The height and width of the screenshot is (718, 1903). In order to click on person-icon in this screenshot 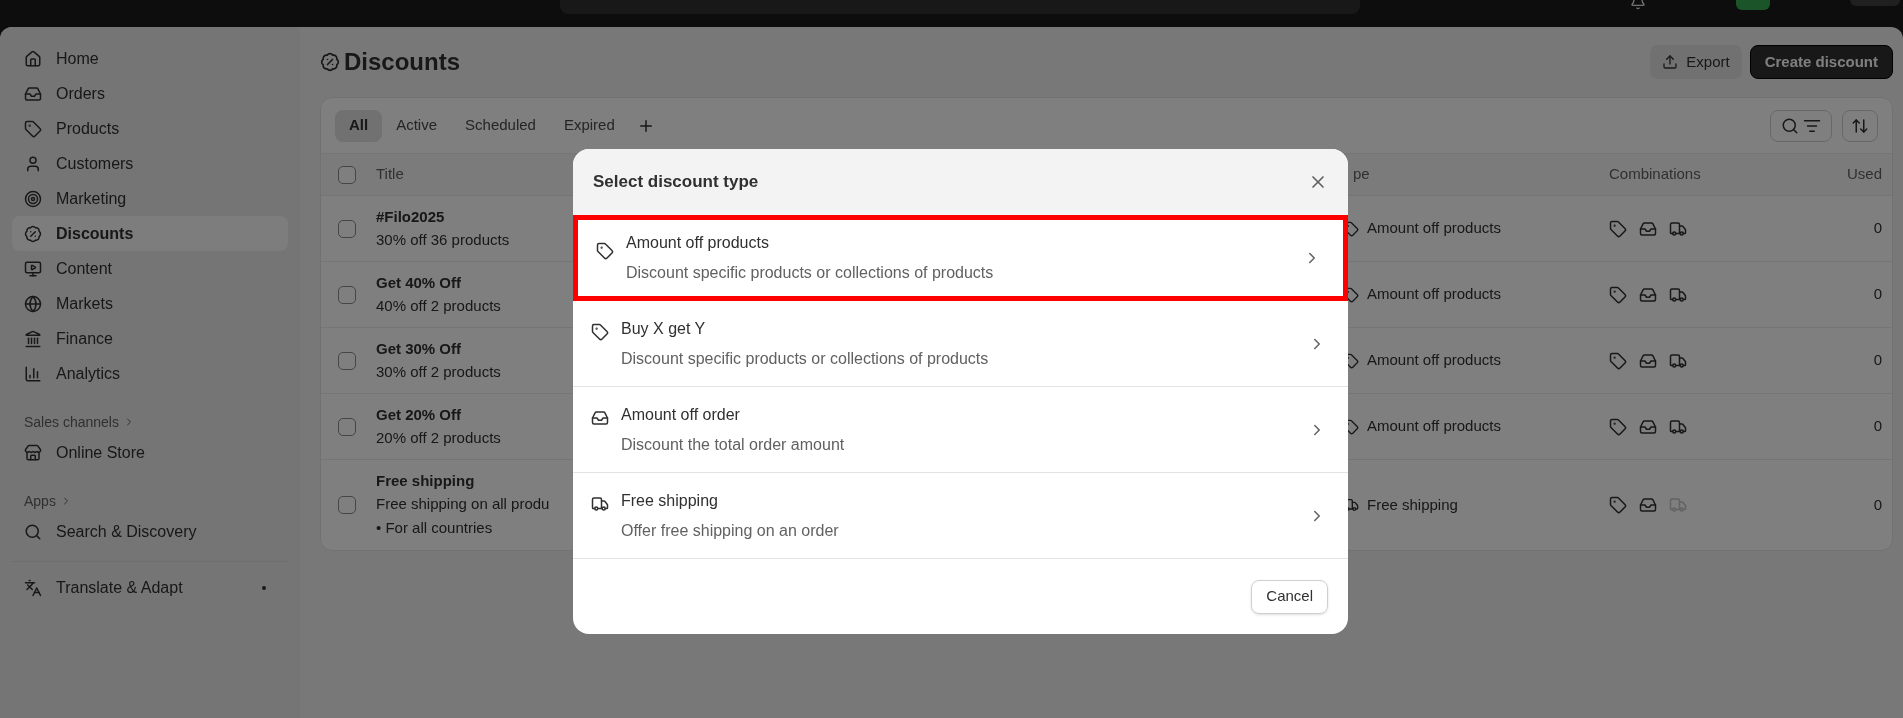, I will do `click(33, 163)`.